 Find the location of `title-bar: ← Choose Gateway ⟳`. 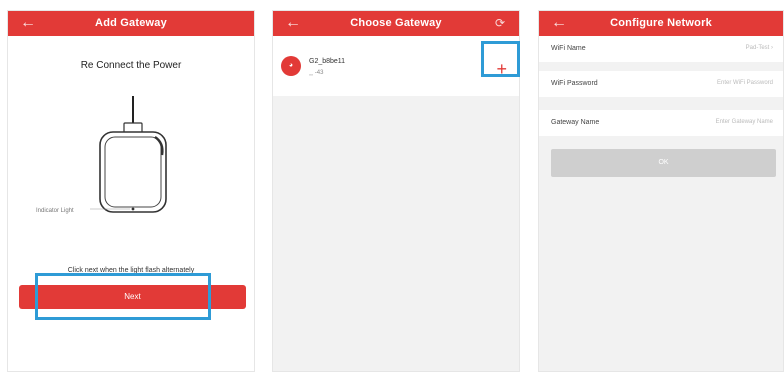

title-bar: ← Choose Gateway ⟳ is located at coordinates (396, 23).